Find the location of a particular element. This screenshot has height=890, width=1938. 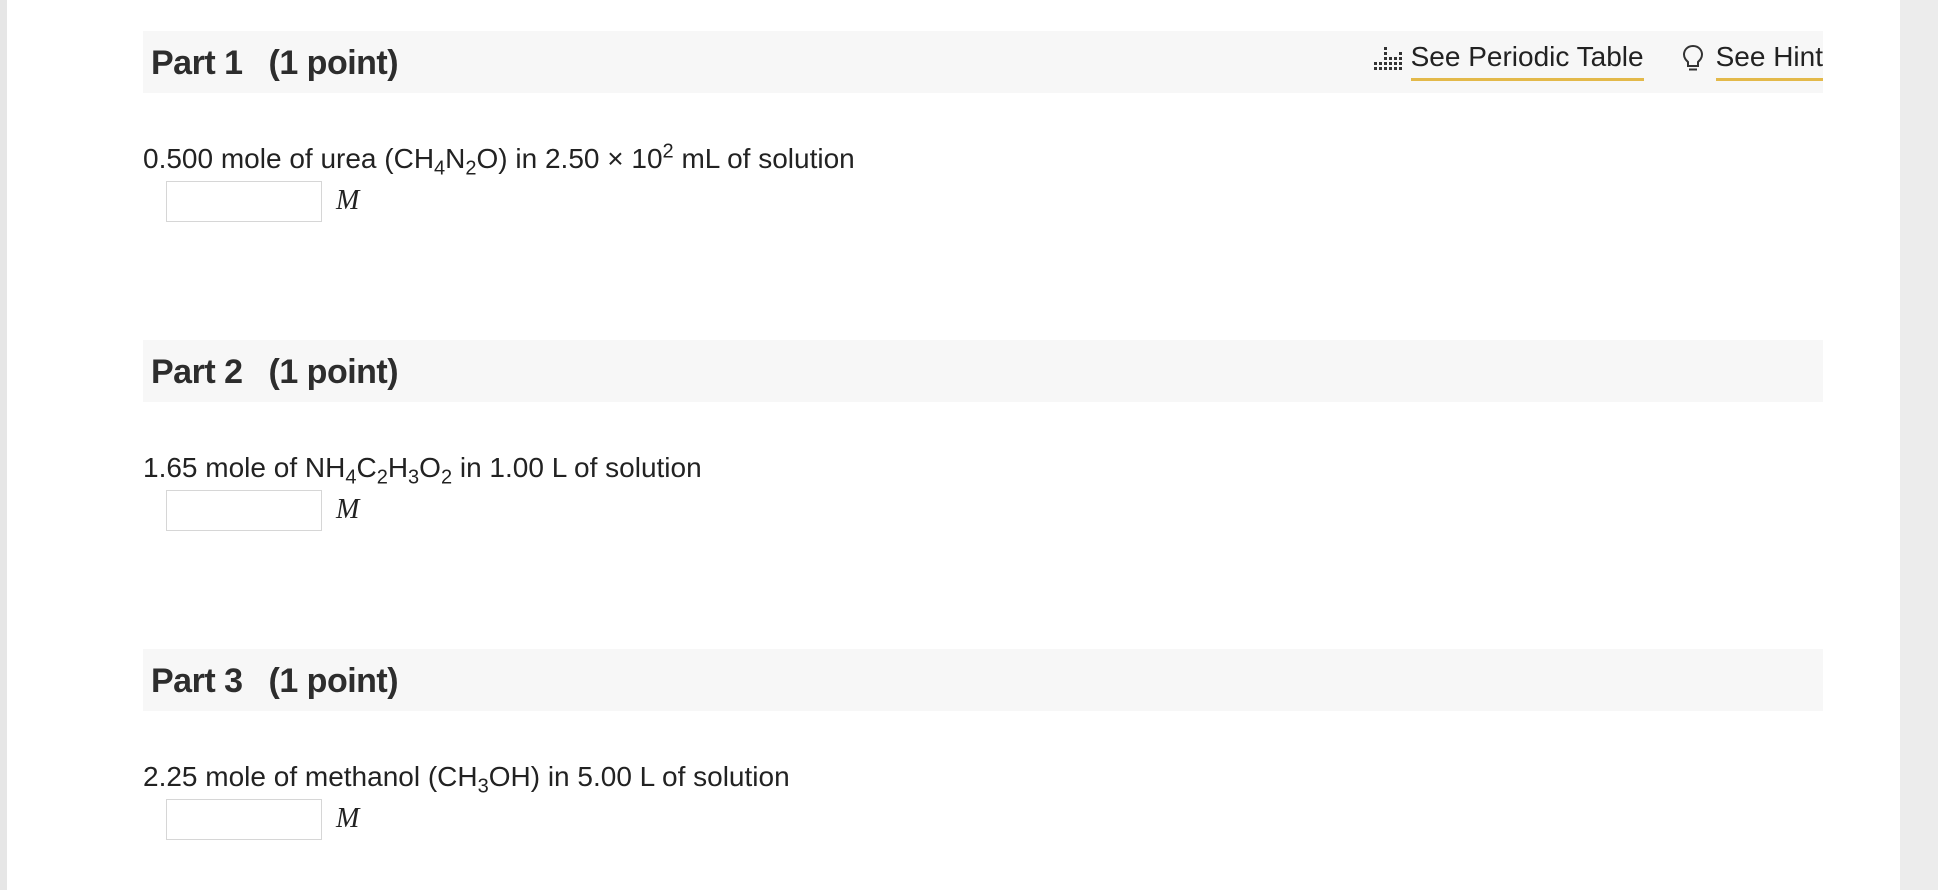

part-3-title: Part 3 (1 point) is located at coordinates (275, 681).